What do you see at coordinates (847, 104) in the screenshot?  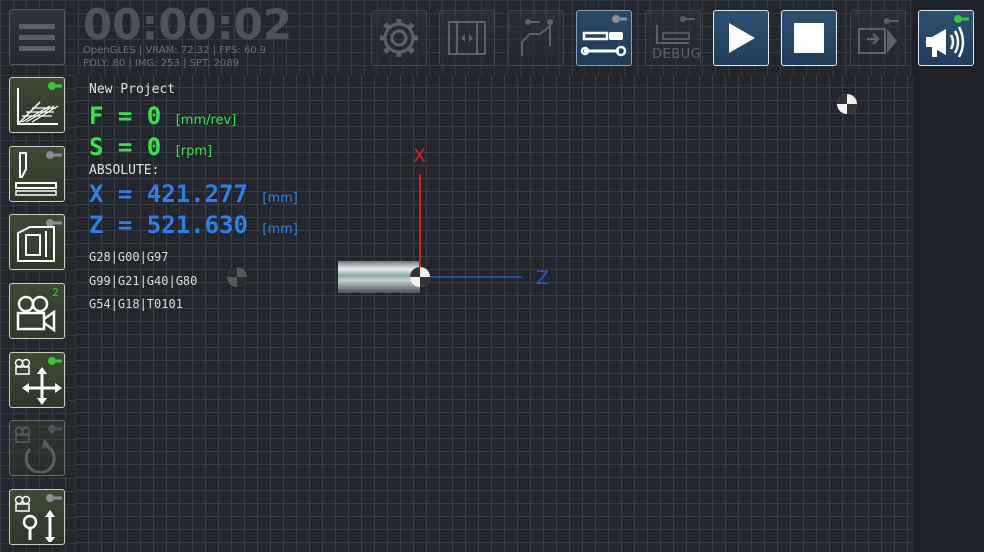 I see `tool-marker-icon` at bounding box center [847, 104].